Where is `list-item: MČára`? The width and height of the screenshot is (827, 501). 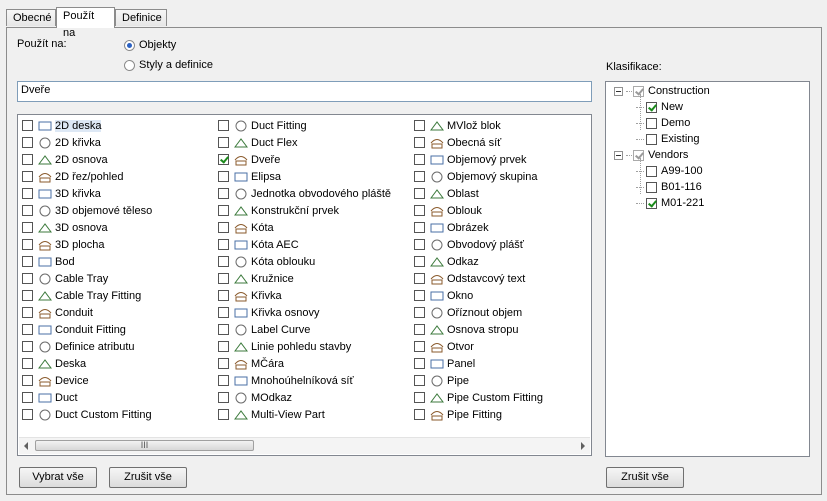
list-item: MČára is located at coordinates (304, 363).